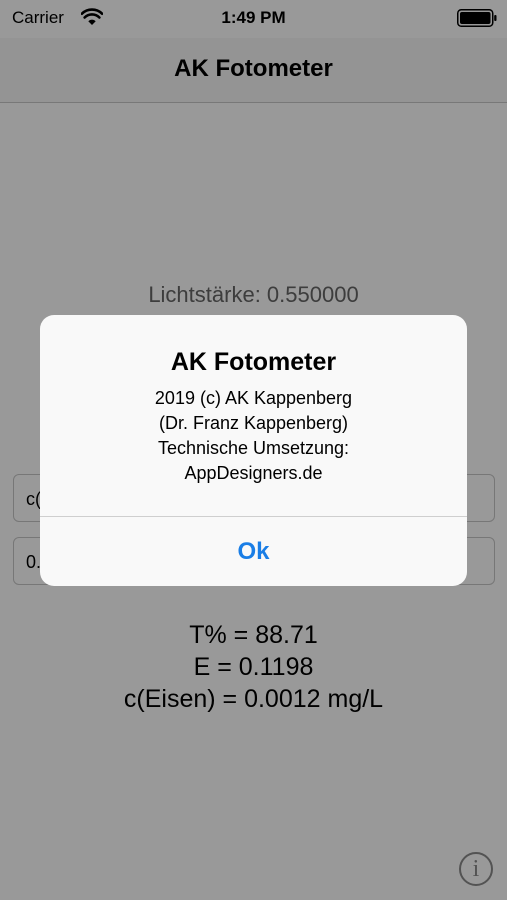  Describe the element at coordinates (253, 551) in the screenshot. I see `ok-button: Ok` at that location.